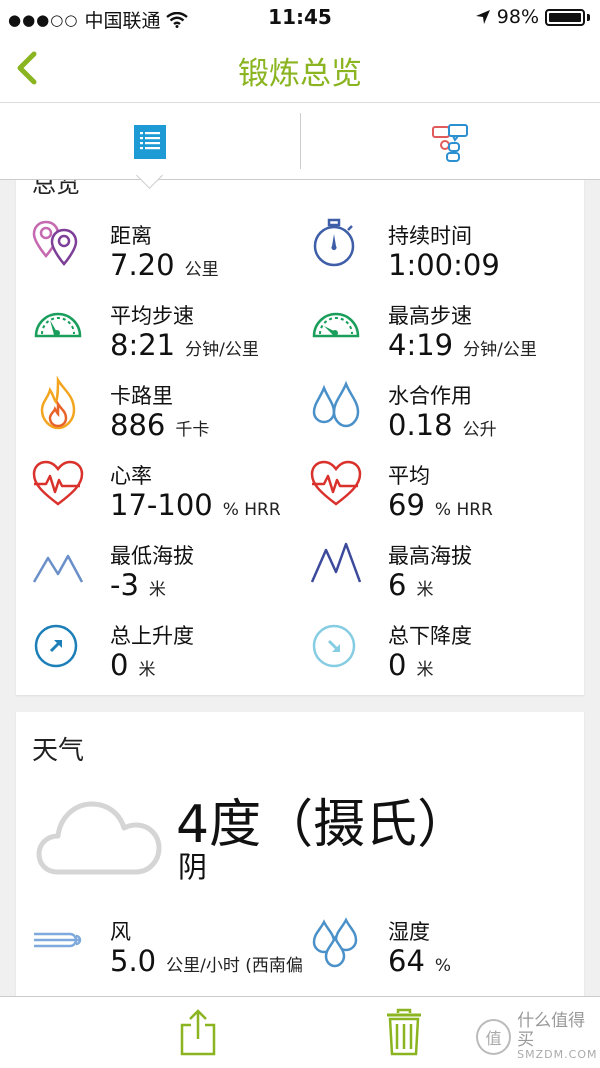 This screenshot has width=600, height=1068. I want to click on metric-value-row: 6米, so click(410, 585).